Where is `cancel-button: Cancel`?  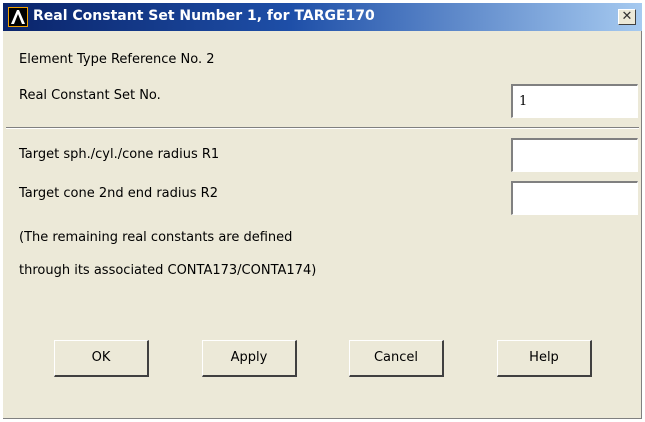
cancel-button: Cancel is located at coordinates (396, 358).